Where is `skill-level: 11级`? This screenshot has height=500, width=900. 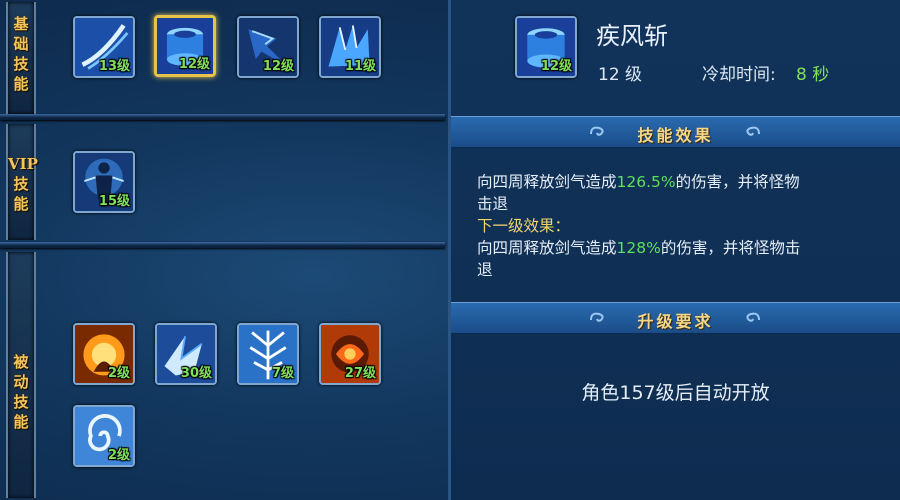 skill-level: 11级 is located at coordinates (360, 66).